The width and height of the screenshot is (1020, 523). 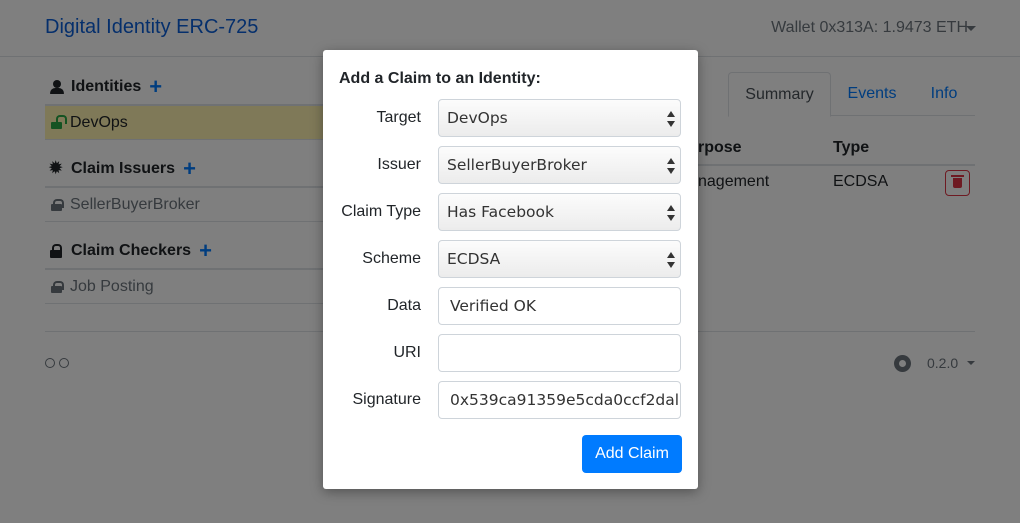 I want to click on scheme-row: Scheme ECDSA, so click(x=510, y=259).